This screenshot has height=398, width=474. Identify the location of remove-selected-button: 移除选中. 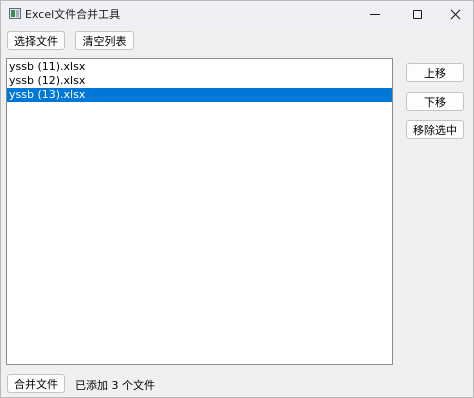
(435, 129).